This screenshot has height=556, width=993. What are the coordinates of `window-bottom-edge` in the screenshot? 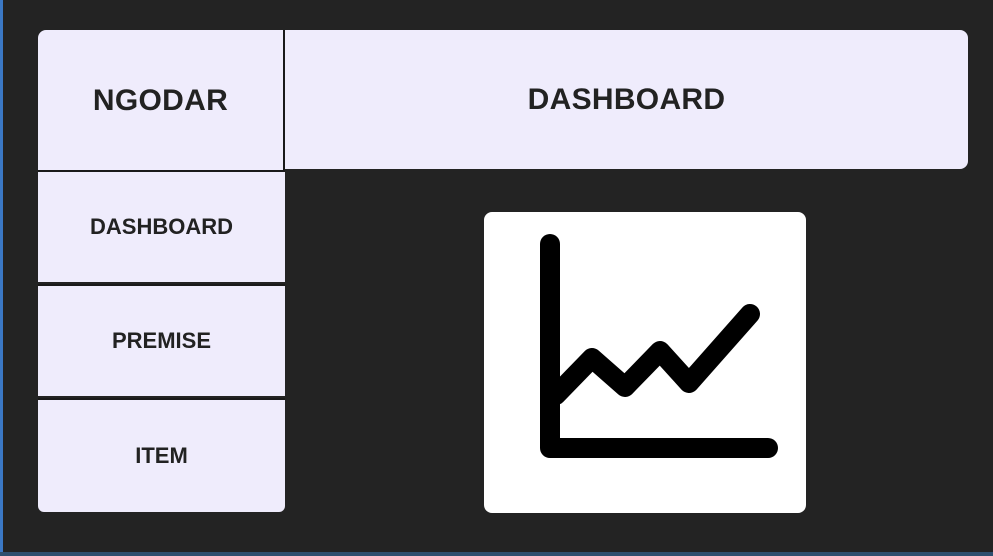 It's located at (496, 554).